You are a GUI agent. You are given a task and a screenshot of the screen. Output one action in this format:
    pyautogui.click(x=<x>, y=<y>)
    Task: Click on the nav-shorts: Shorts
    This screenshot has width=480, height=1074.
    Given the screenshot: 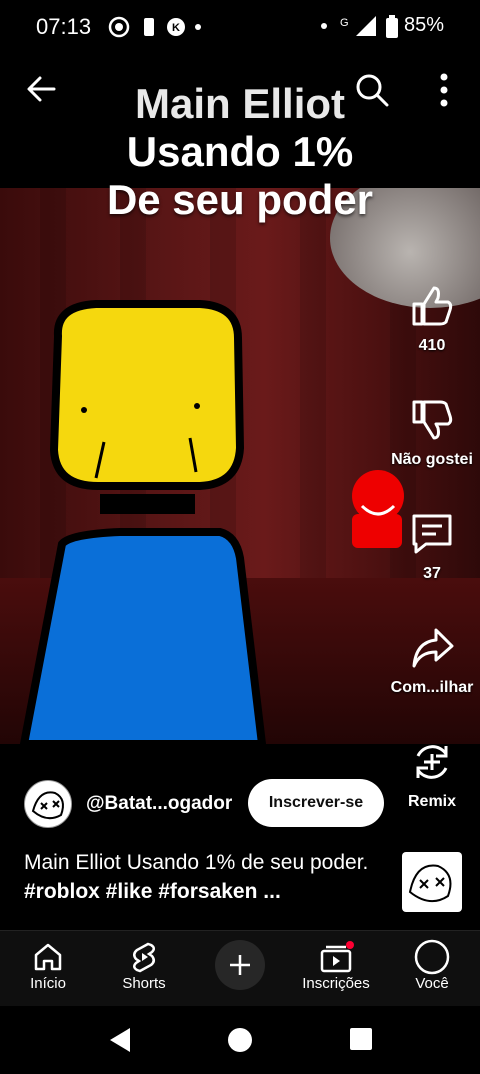 What is the action you would take?
    pyautogui.click(x=144, y=965)
    